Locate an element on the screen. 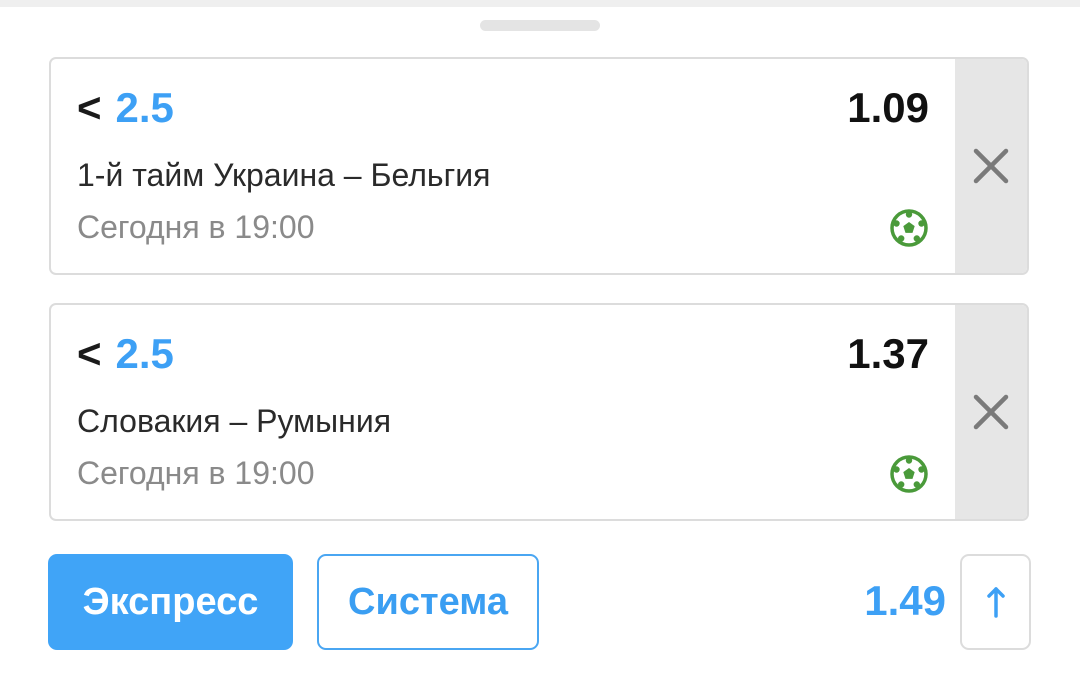 The image size is (1080, 687). expand-coupon-button is located at coordinates (995, 602).